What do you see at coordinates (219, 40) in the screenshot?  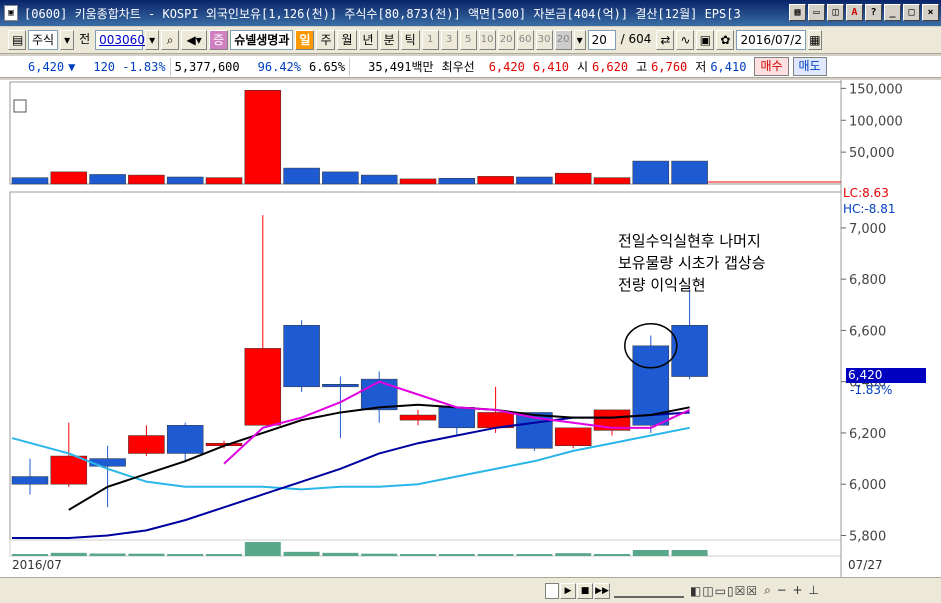 I see `jeung-button: 증` at bounding box center [219, 40].